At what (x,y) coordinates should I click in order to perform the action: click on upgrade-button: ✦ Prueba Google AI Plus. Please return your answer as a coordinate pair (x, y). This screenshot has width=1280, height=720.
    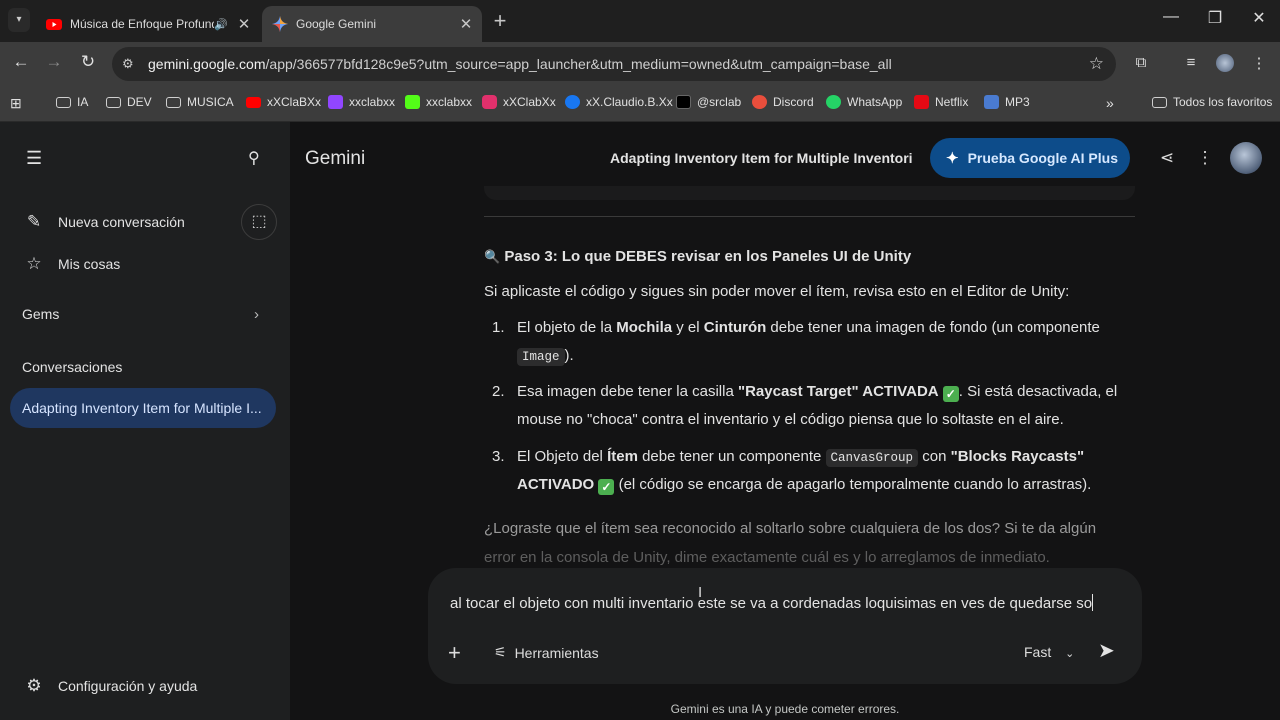
    Looking at the image, I should click on (1030, 158).